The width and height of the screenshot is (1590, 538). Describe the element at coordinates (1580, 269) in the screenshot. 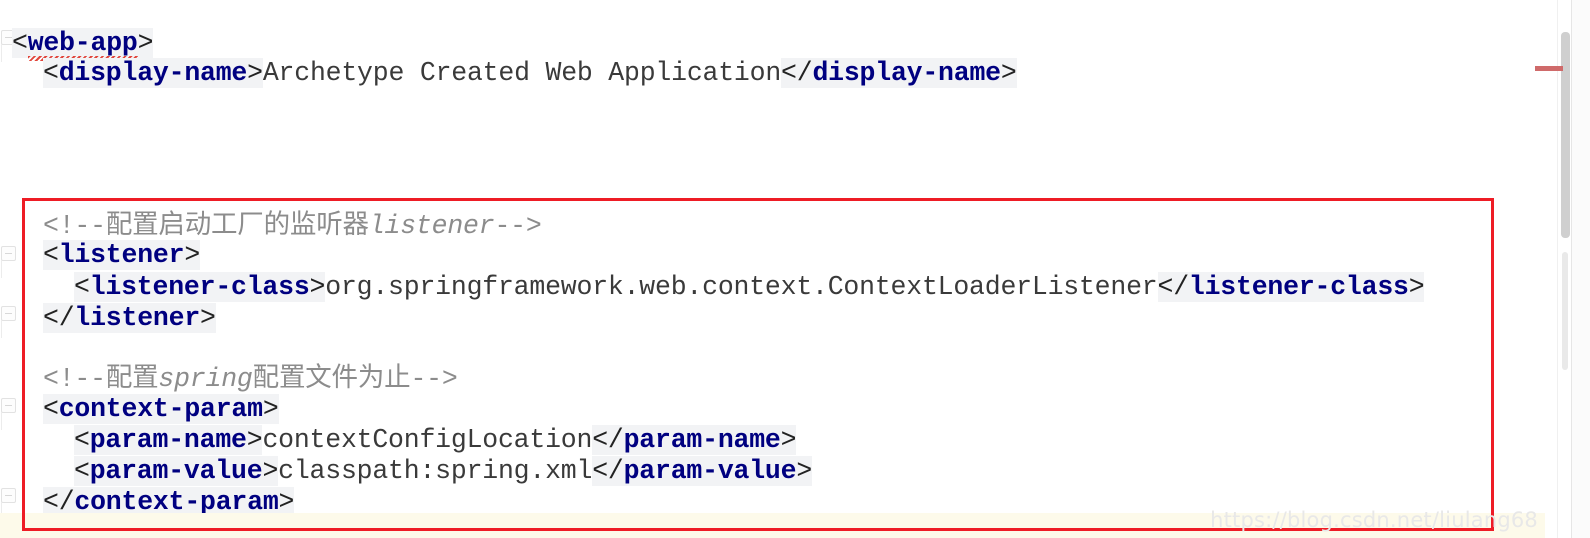

I see `tool-window-bar: MavenDatabase` at that location.